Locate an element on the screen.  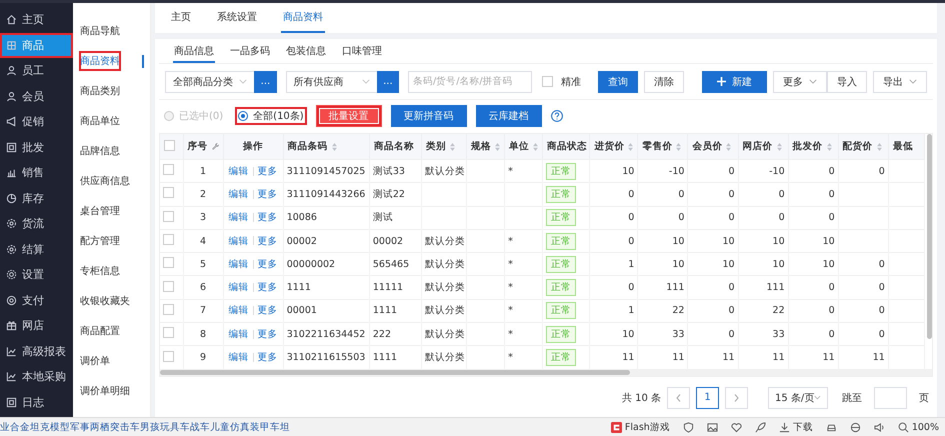
sidebar-item: 本地采购 is located at coordinates (36, 377).